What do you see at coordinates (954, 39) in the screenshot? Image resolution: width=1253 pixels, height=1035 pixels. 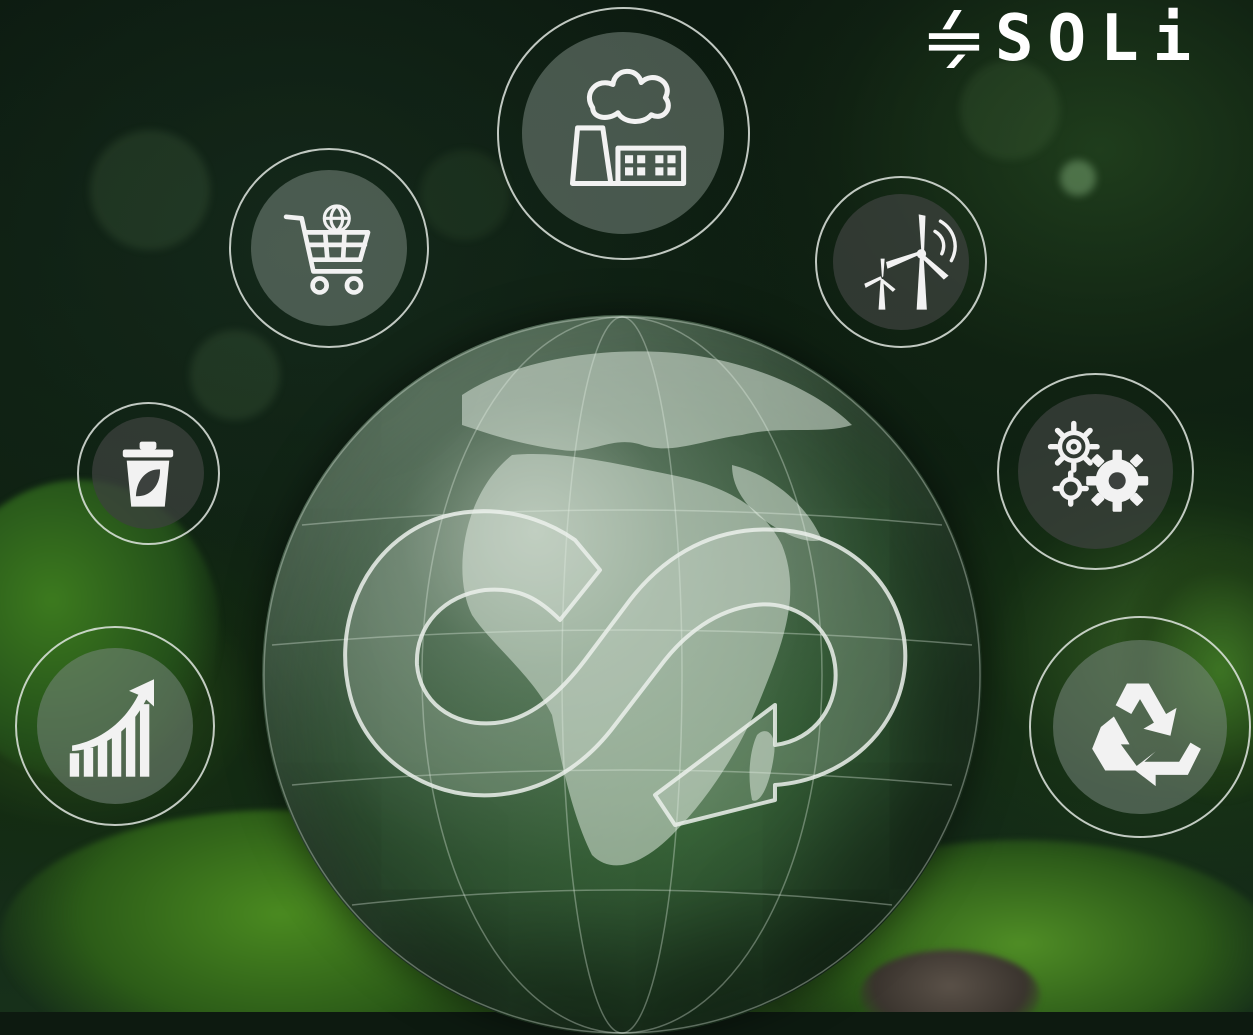 I see `brand-mark-icon` at bounding box center [954, 39].